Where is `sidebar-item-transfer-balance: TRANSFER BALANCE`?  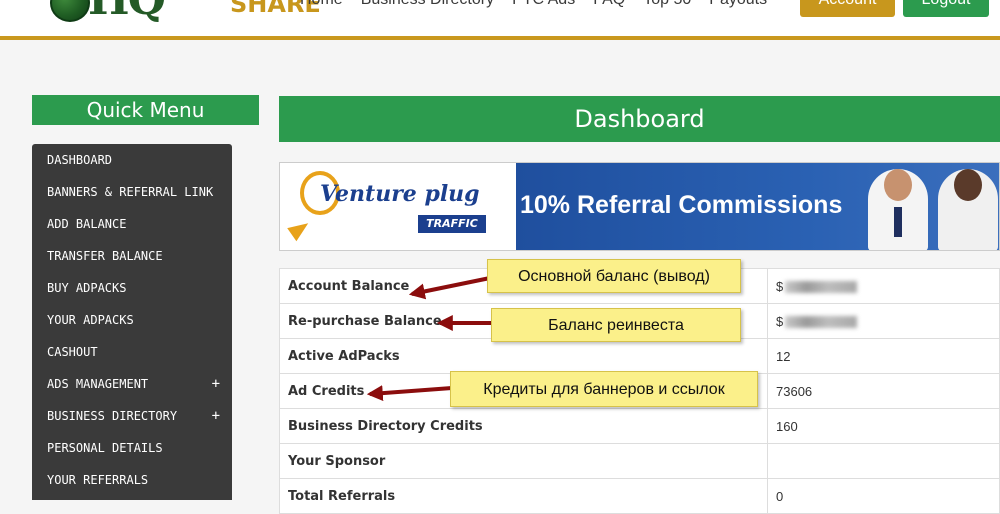 sidebar-item-transfer-balance: TRANSFER BALANCE is located at coordinates (132, 256).